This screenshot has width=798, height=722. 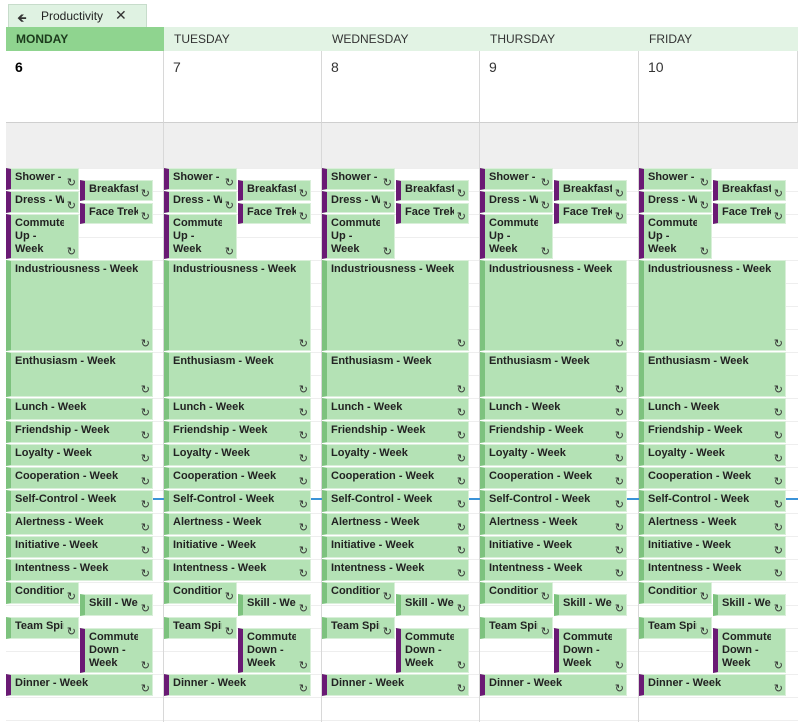 What do you see at coordinates (77, 15) in the screenshot?
I see `tab-productivity: 🡸 Productivity ✕` at bounding box center [77, 15].